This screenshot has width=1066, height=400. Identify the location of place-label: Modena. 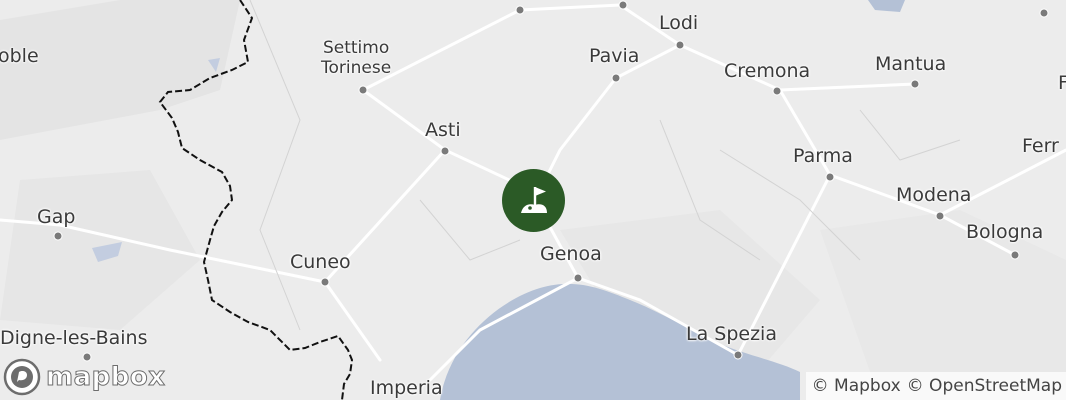
(934, 195).